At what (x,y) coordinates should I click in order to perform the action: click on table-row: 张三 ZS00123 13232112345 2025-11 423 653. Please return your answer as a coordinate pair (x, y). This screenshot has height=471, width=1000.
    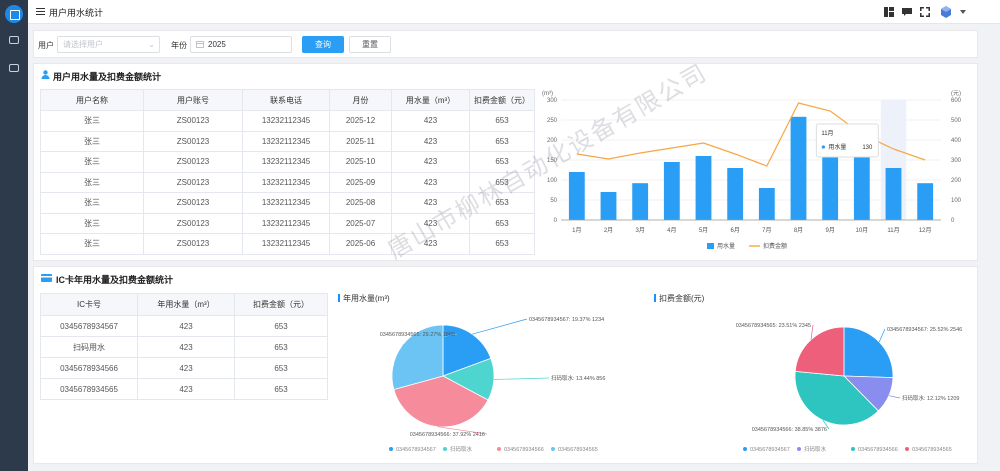
    Looking at the image, I should click on (287, 141).